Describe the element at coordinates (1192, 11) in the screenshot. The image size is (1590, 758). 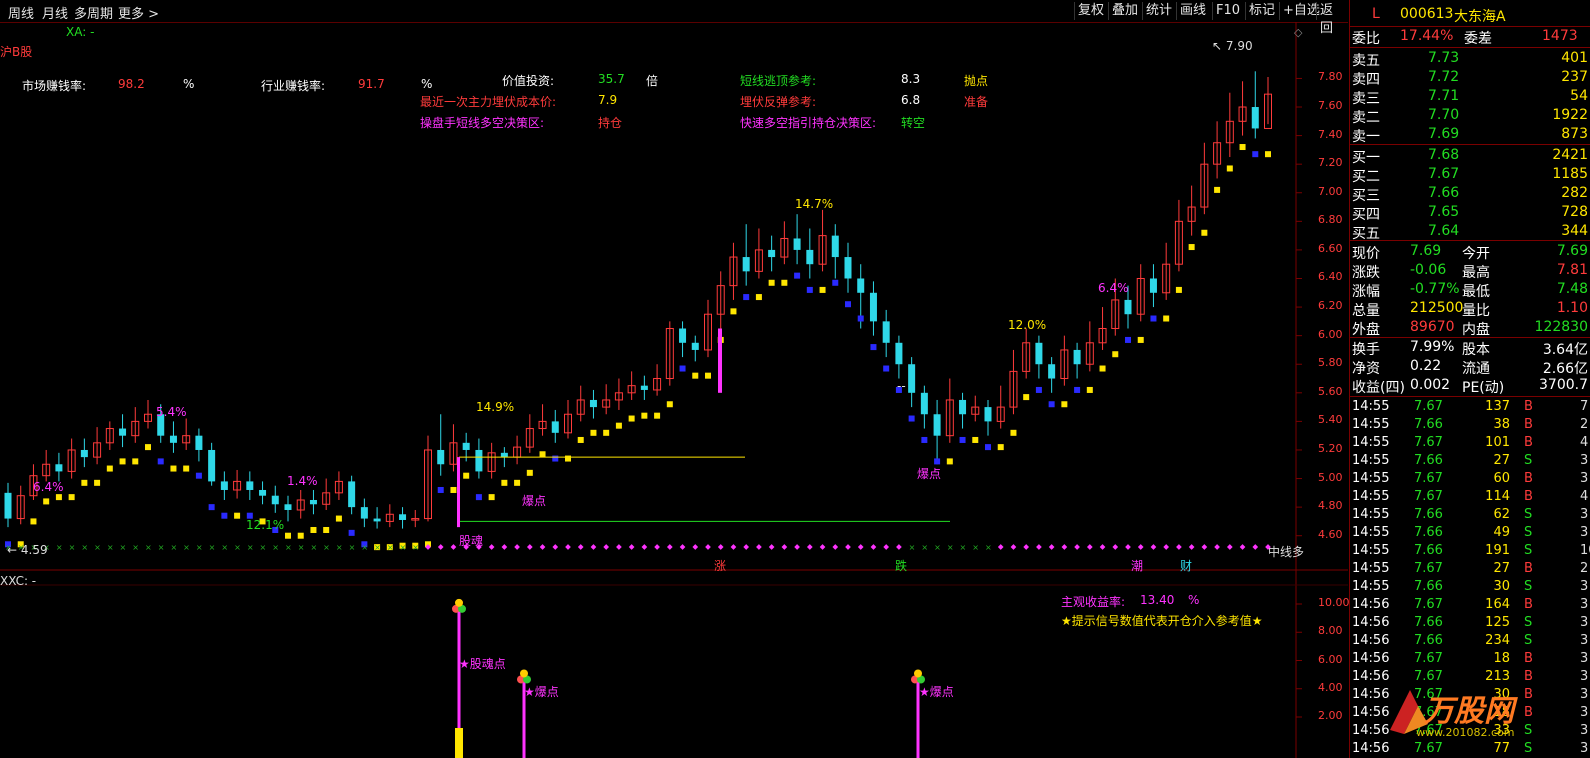
I see `draw-line-button: 画线` at that location.